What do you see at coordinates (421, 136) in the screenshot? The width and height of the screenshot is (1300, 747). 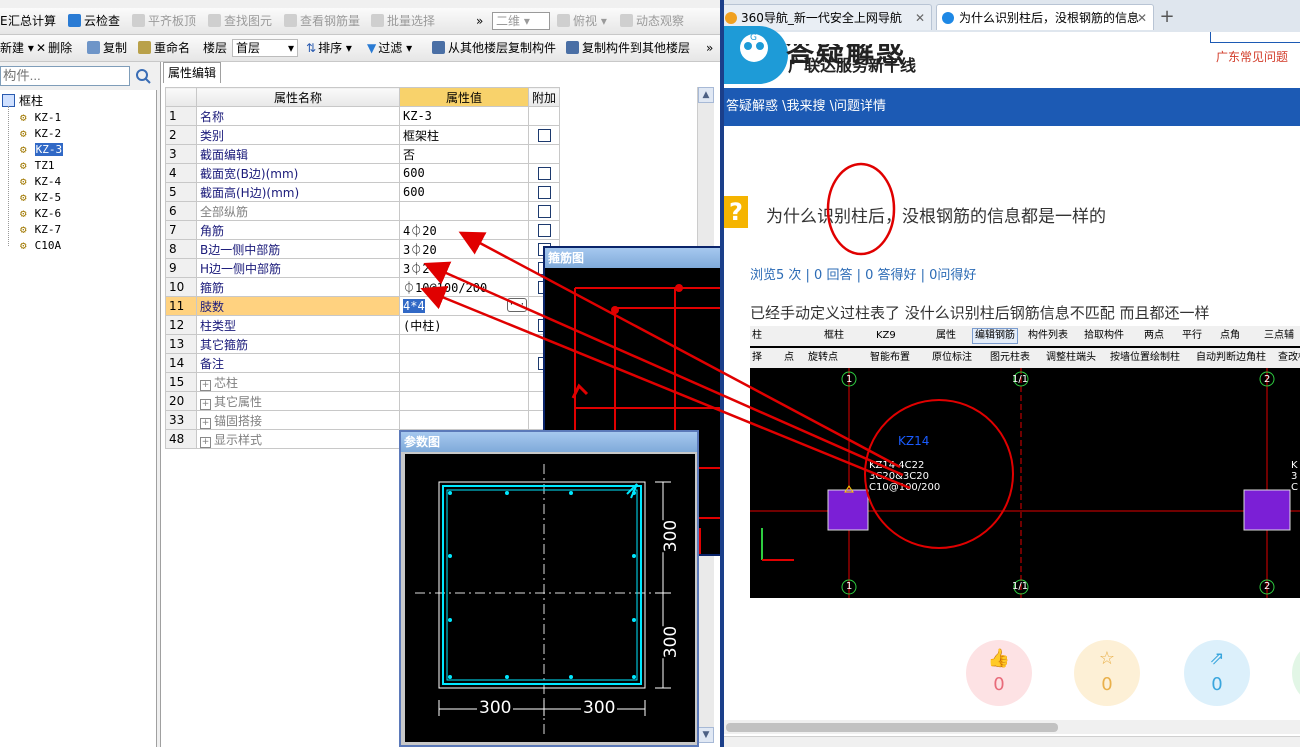 I see `property-value-text: 框架柱` at bounding box center [421, 136].